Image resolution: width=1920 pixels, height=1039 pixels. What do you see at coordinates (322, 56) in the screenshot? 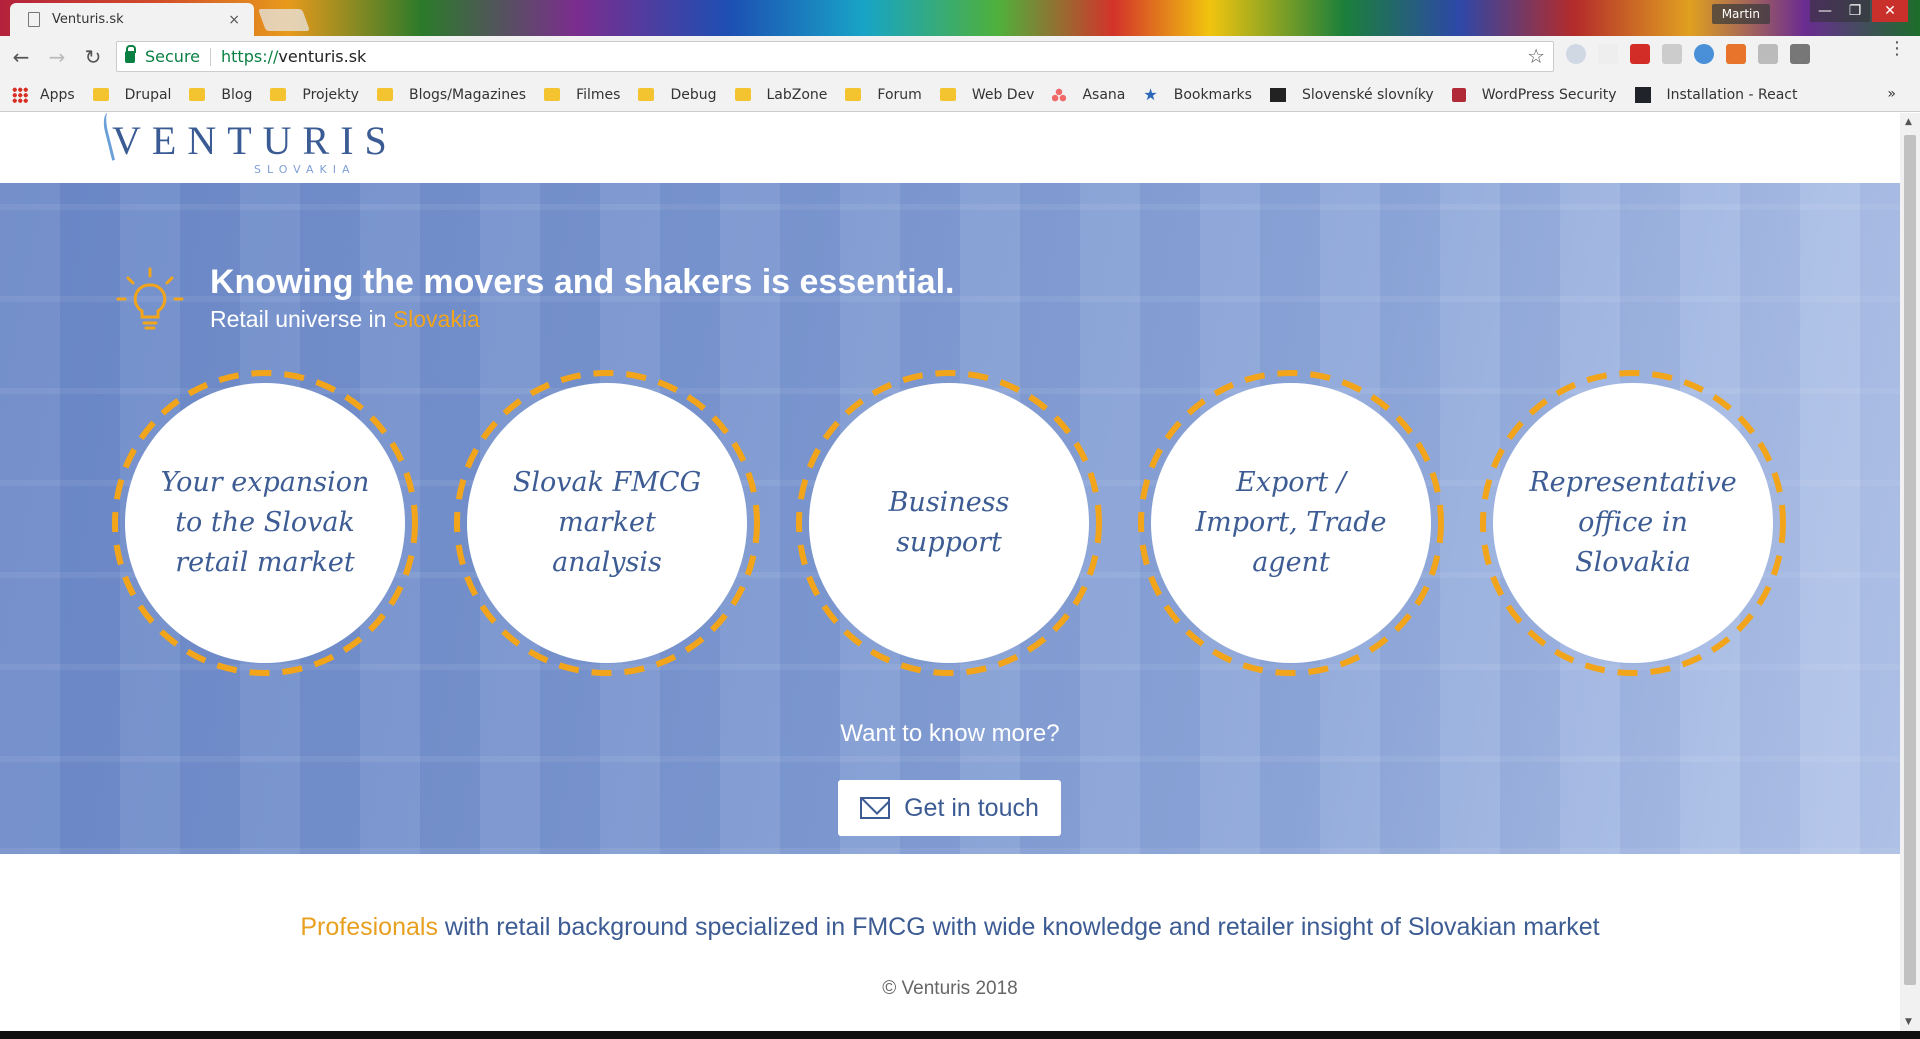
I see `url-host: venturis.sk` at bounding box center [322, 56].